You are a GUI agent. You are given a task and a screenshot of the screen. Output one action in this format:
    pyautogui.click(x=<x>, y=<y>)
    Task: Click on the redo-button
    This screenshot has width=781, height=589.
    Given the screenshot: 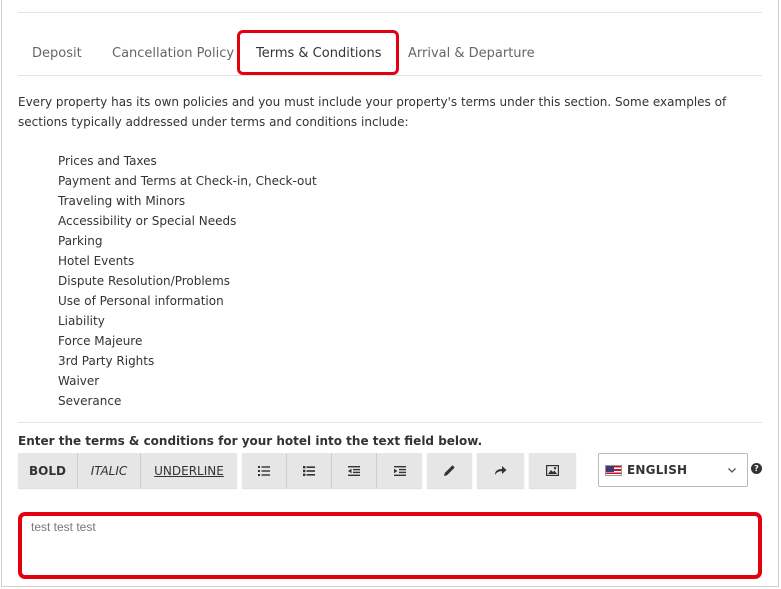 What is the action you would take?
    pyautogui.click(x=500, y=470)
    